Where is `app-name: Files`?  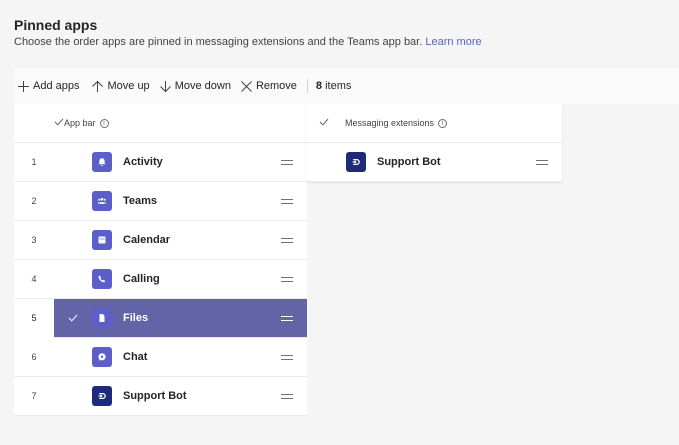 app-name: Files is located at coordinates (136, 318).